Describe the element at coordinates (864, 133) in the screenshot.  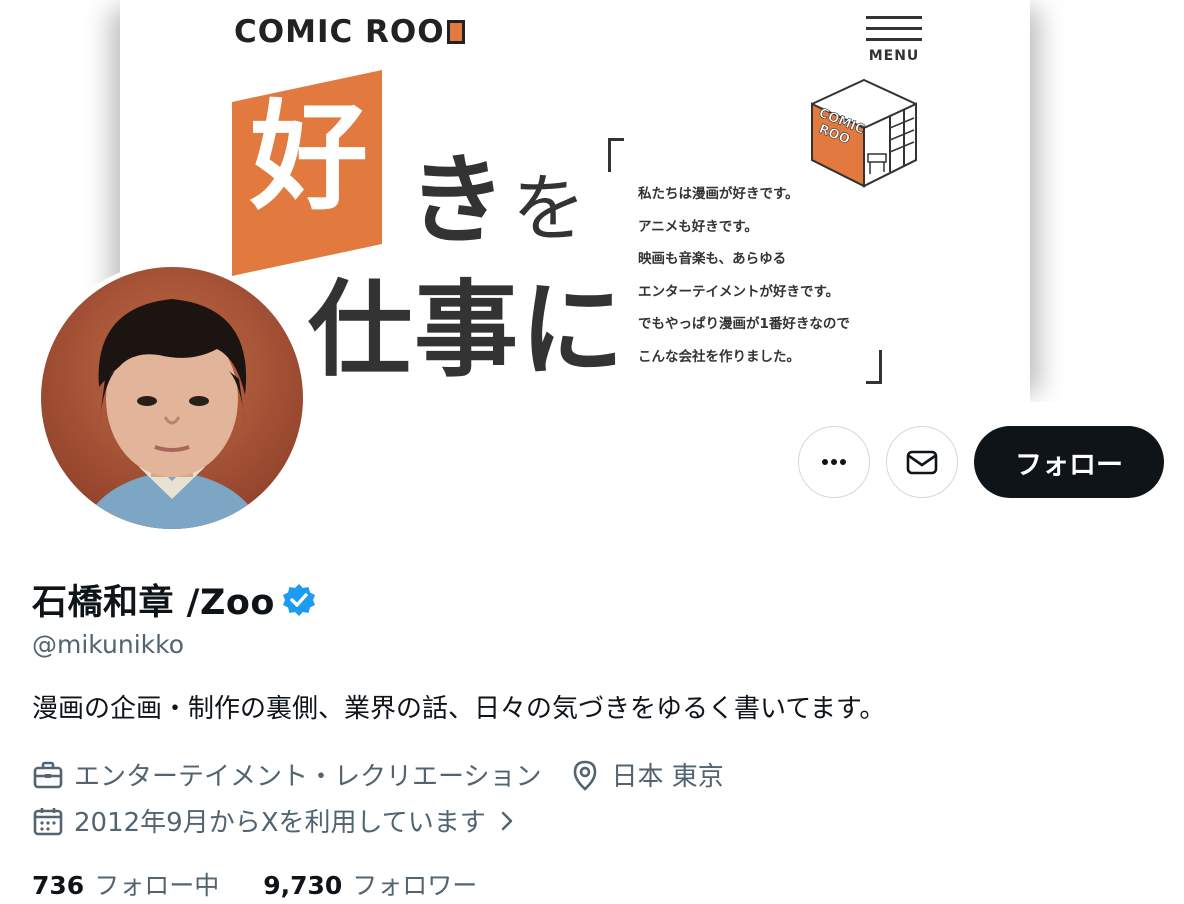
I see `comic-room-illustration: COMIC ROO` at that location.